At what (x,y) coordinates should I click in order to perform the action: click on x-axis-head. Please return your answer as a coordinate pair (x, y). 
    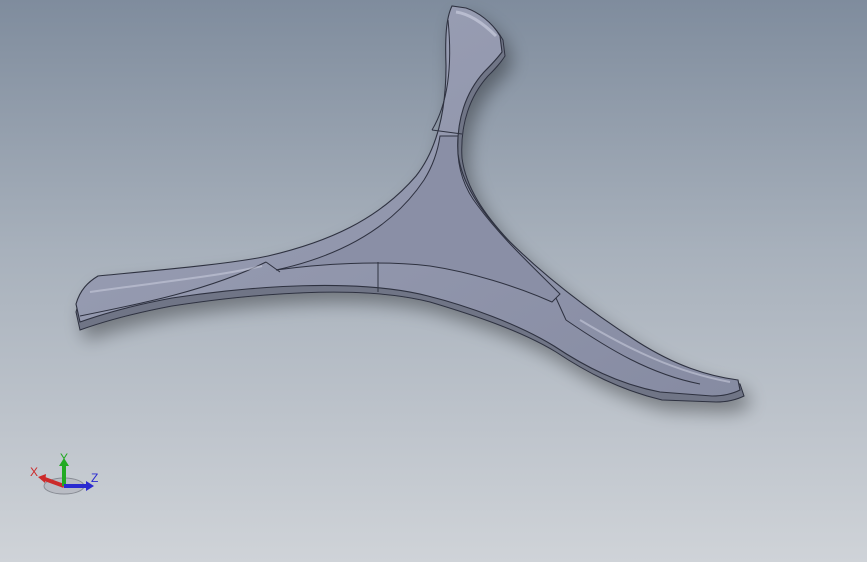
    Looking at the image, I should click on (42, 478).